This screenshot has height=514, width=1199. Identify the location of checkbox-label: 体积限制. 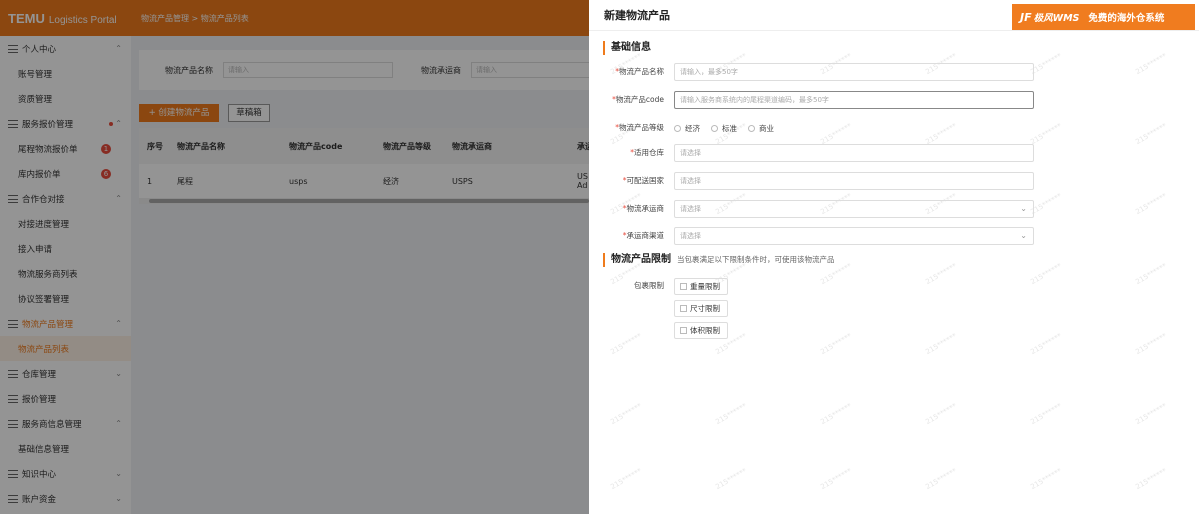
(705, 330).